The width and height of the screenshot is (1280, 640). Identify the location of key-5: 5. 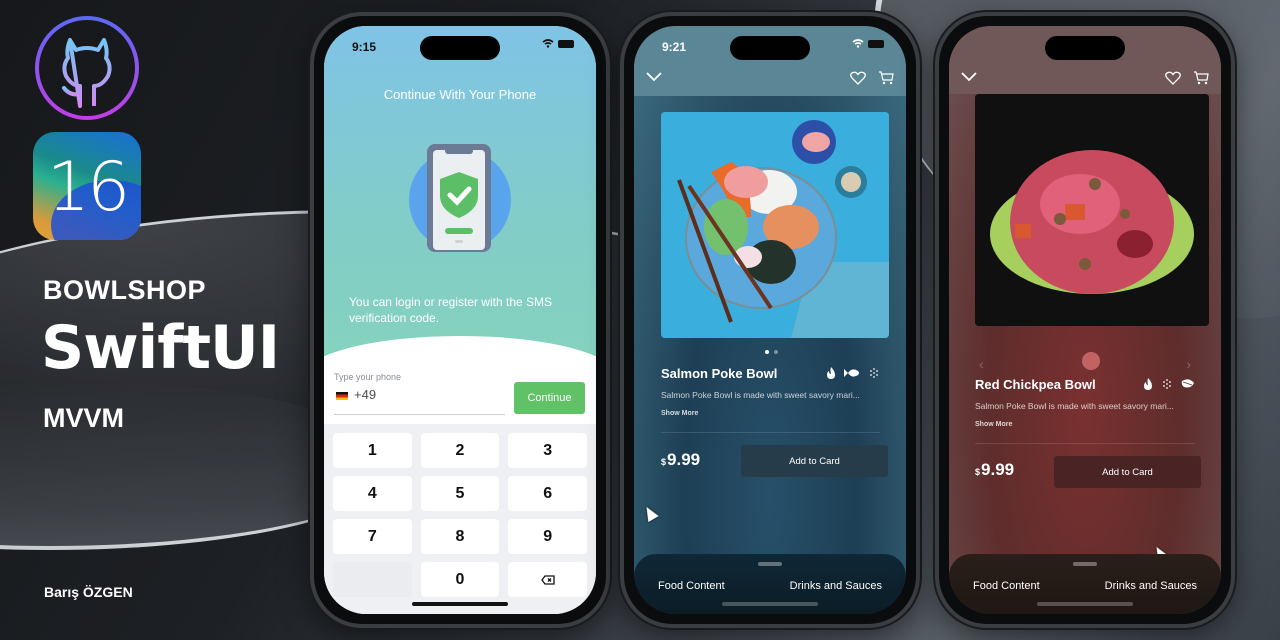
(460, 493).